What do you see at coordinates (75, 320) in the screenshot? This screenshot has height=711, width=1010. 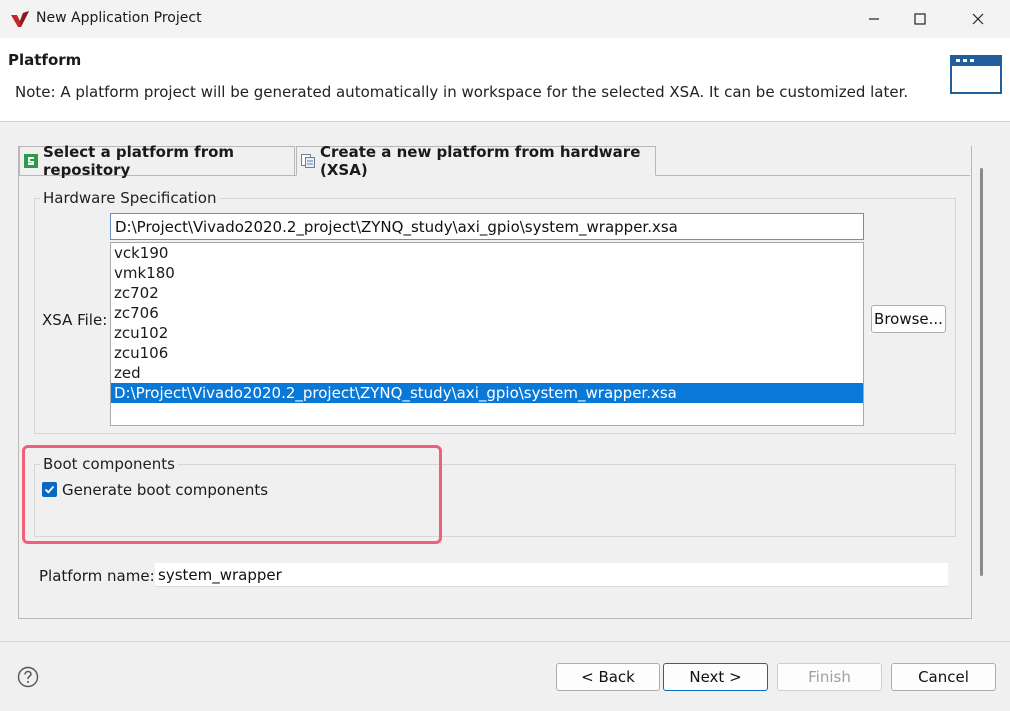 I see `xsa-file-label: XSA File:` at bounding box center [75, 320].